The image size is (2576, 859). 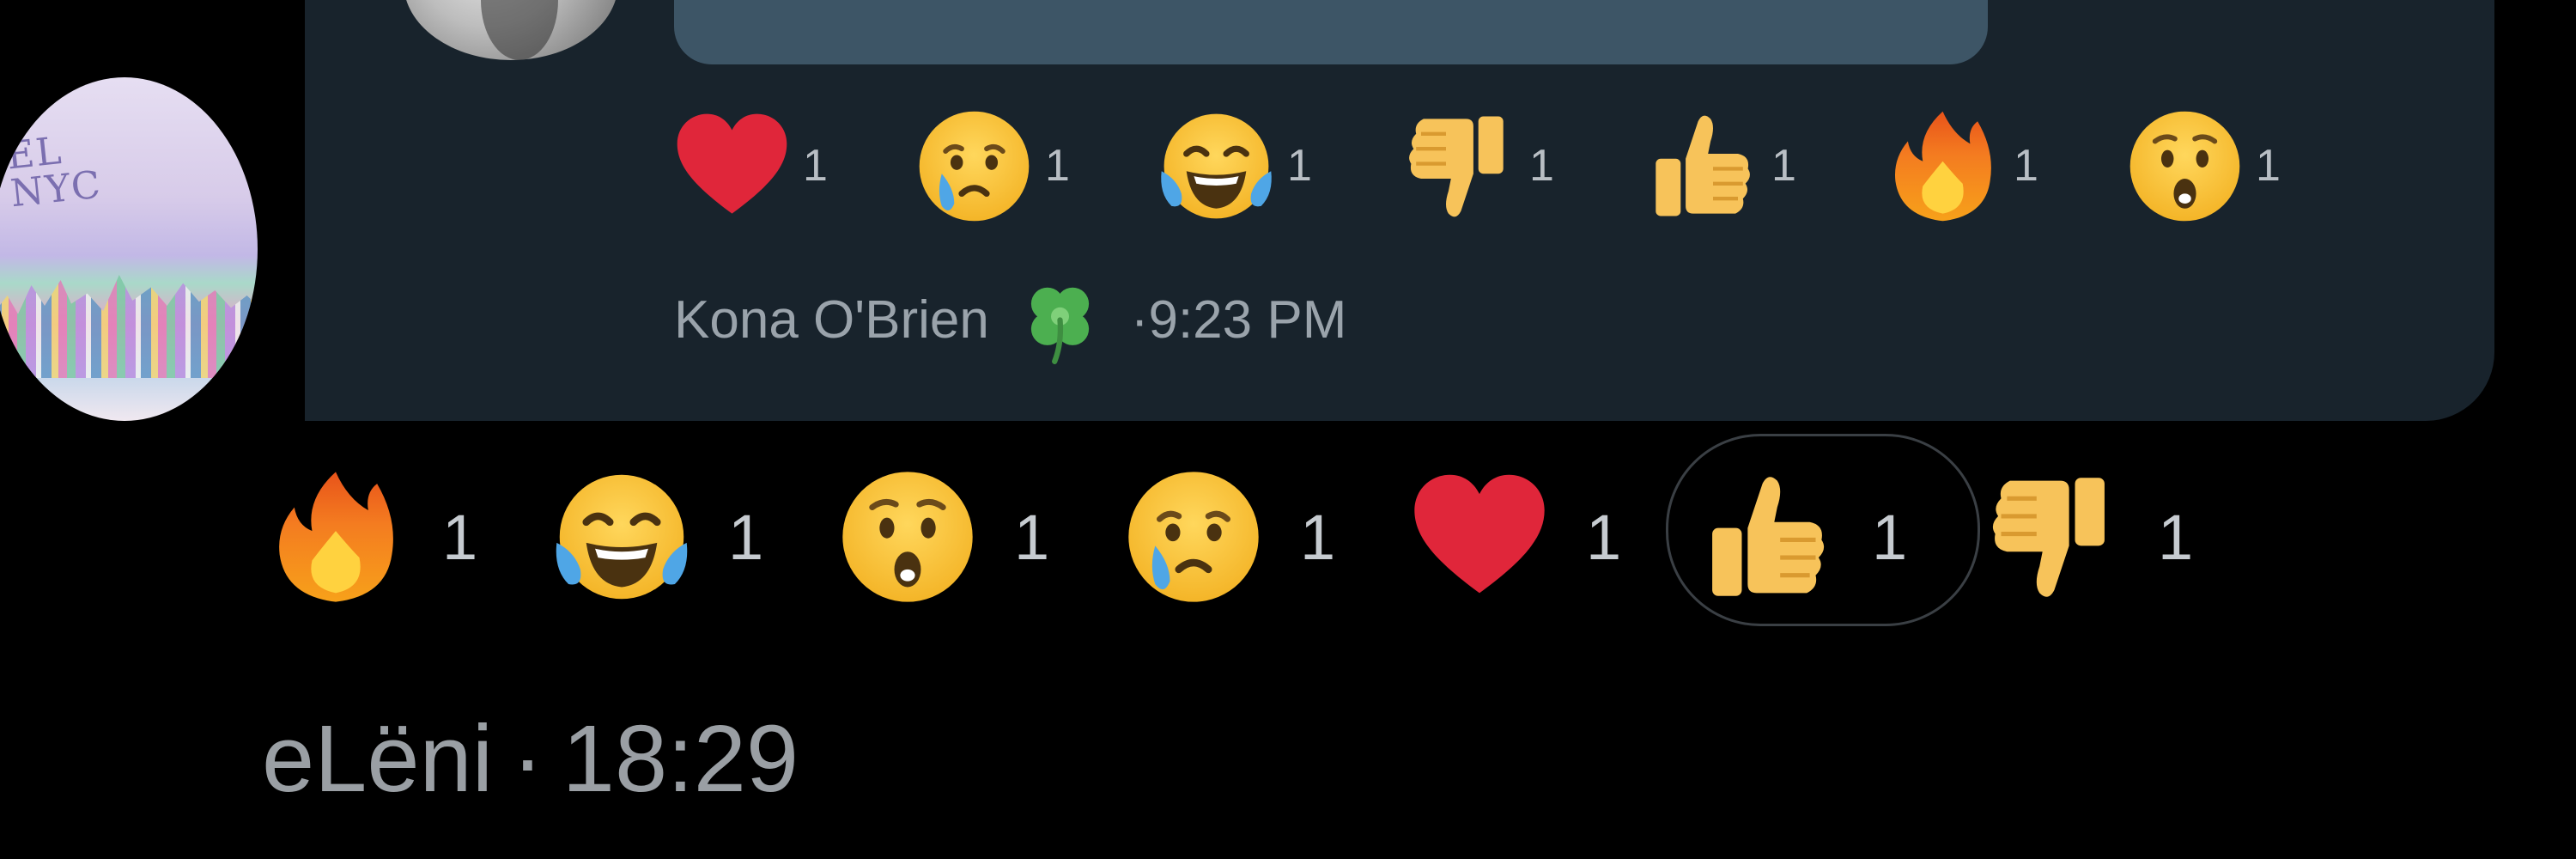 I want to click on quoted-reaction-surprised: 1, so click(x=2244, y=166).